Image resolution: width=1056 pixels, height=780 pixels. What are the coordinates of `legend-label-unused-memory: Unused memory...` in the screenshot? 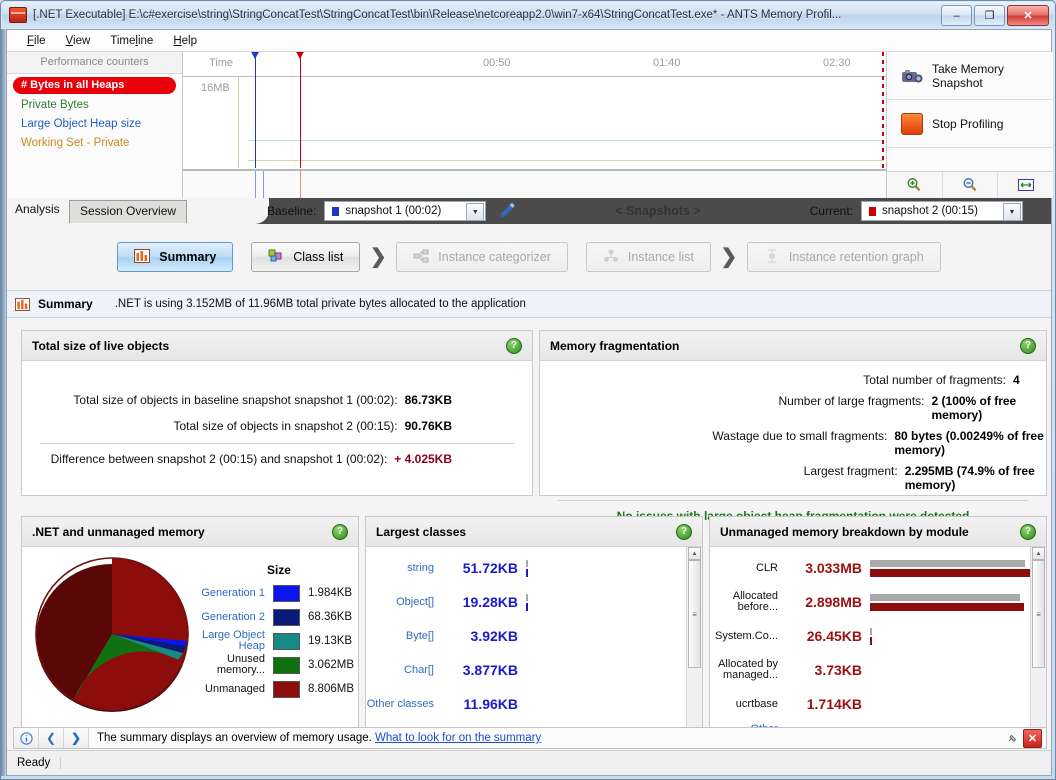 It's located at (240, 664).